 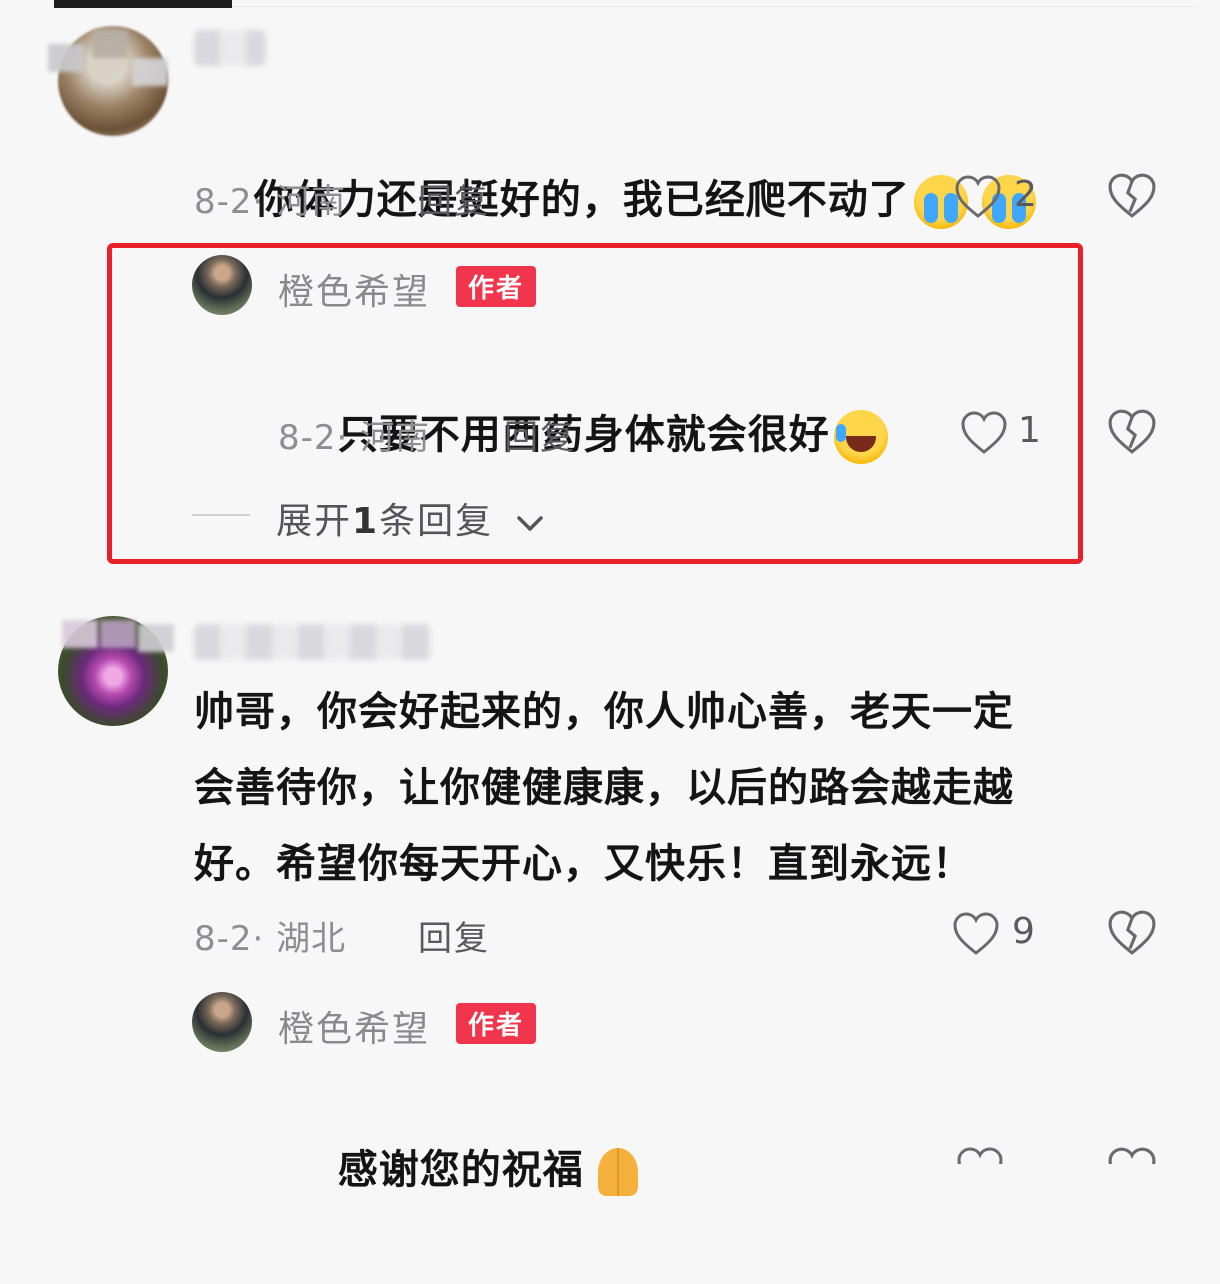 I want to click on expand-replies-button: 展开1条回复, so click(x=410, y=518).